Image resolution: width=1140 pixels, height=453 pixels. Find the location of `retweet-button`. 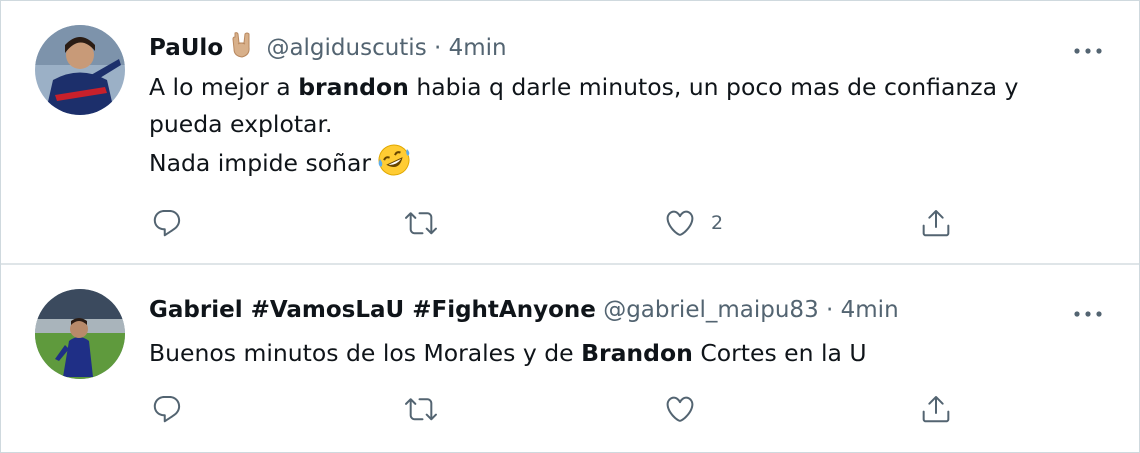

retweet-button is located at coordinates (428, 409).